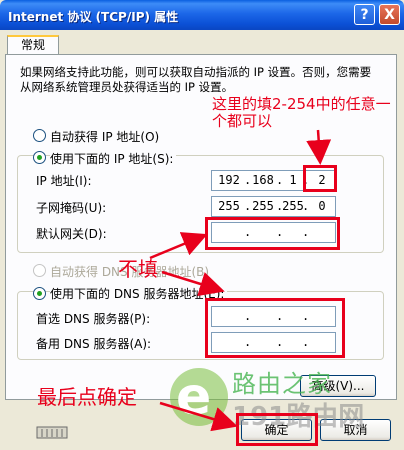  I want to click on title-bar: Internet 协议 (TCP/IP) 属性 ? X, so click(202, 15).